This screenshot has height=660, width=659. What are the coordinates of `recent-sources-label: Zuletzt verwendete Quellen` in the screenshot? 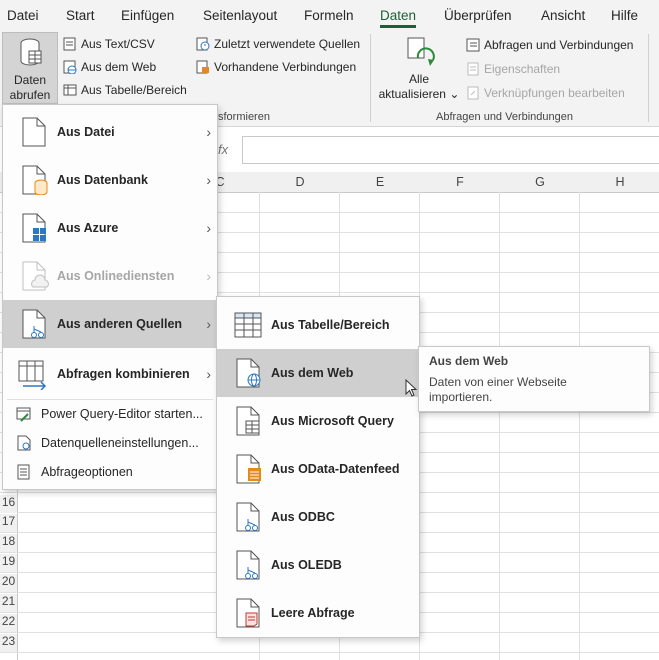 It's located at (287, 44).